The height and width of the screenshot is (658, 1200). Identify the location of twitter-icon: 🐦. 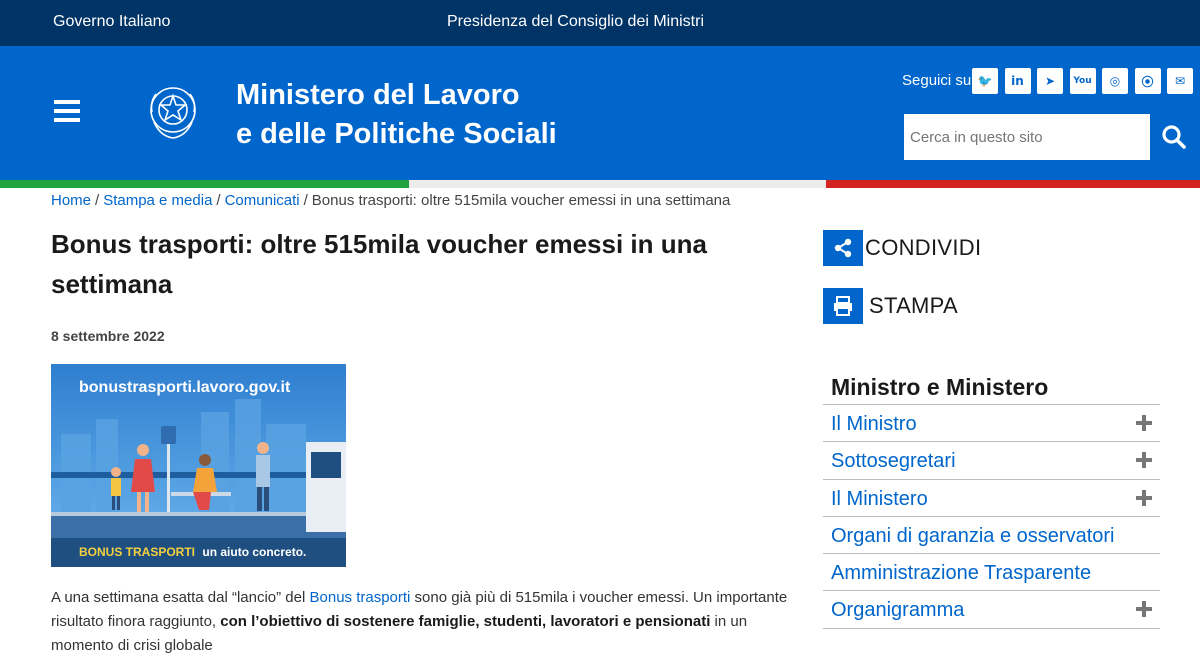
(985, 81).